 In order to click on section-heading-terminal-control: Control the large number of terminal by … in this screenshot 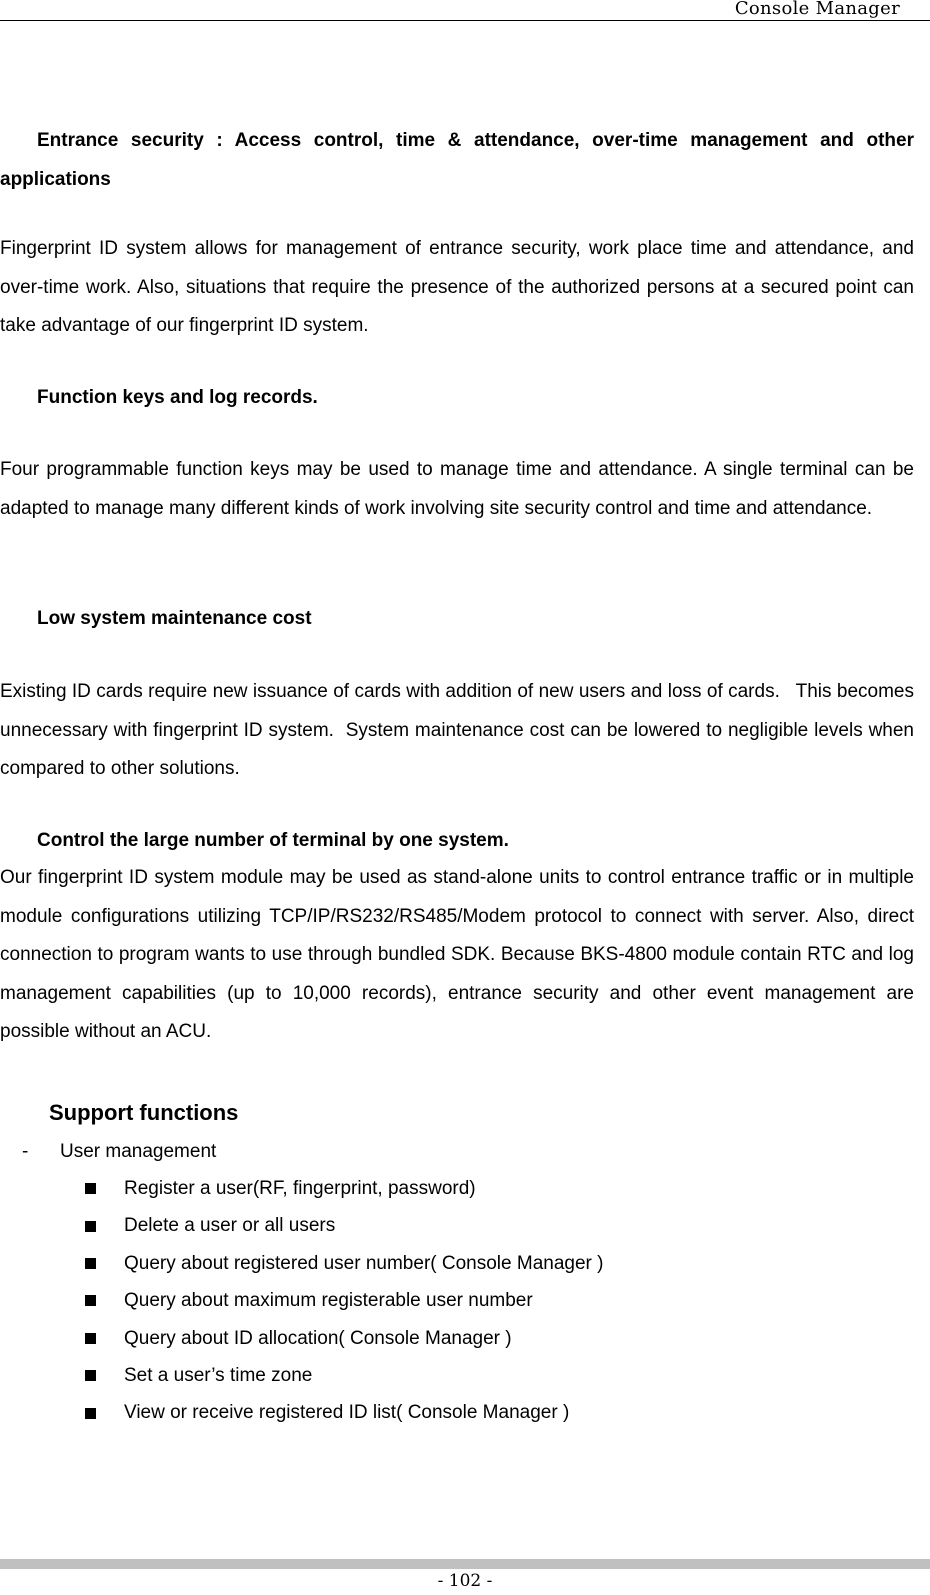, I will do `click(273, 840)`.